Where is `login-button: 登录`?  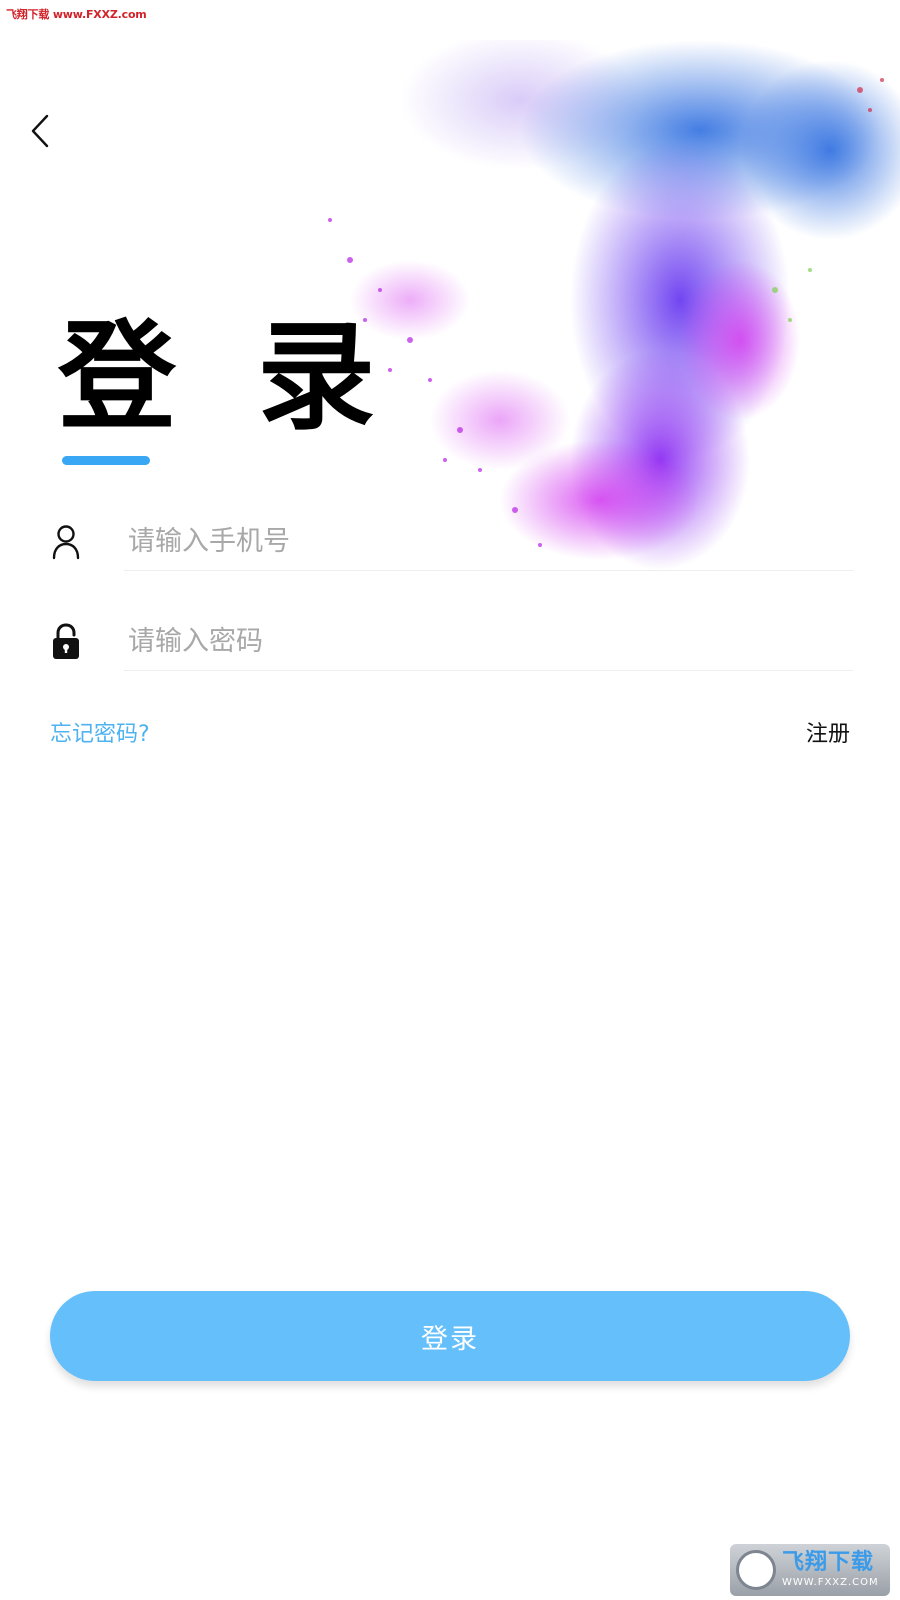
login-button: 登录 is located at coordinates (450, 1336).